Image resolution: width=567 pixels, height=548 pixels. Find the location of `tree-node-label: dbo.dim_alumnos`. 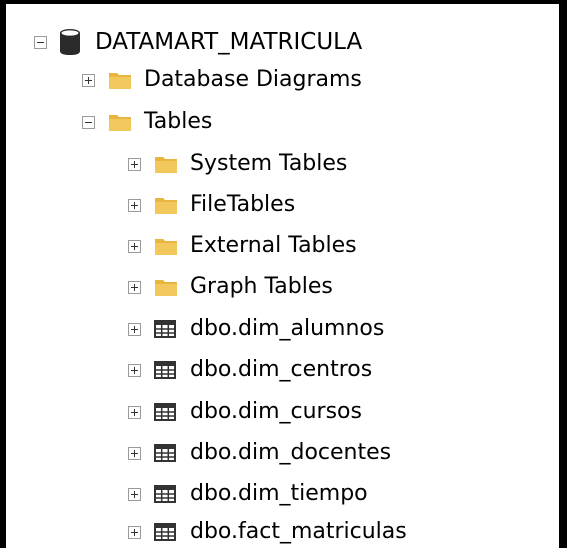

tree-node-label: dbo.dim_alumnos is located at coordinates (287, 328).